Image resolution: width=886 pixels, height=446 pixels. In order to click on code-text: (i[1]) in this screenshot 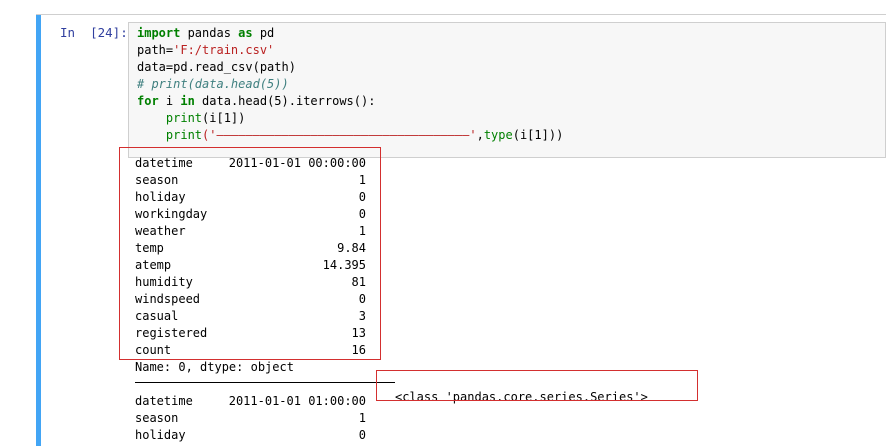, I will do `click(224, 118)`.